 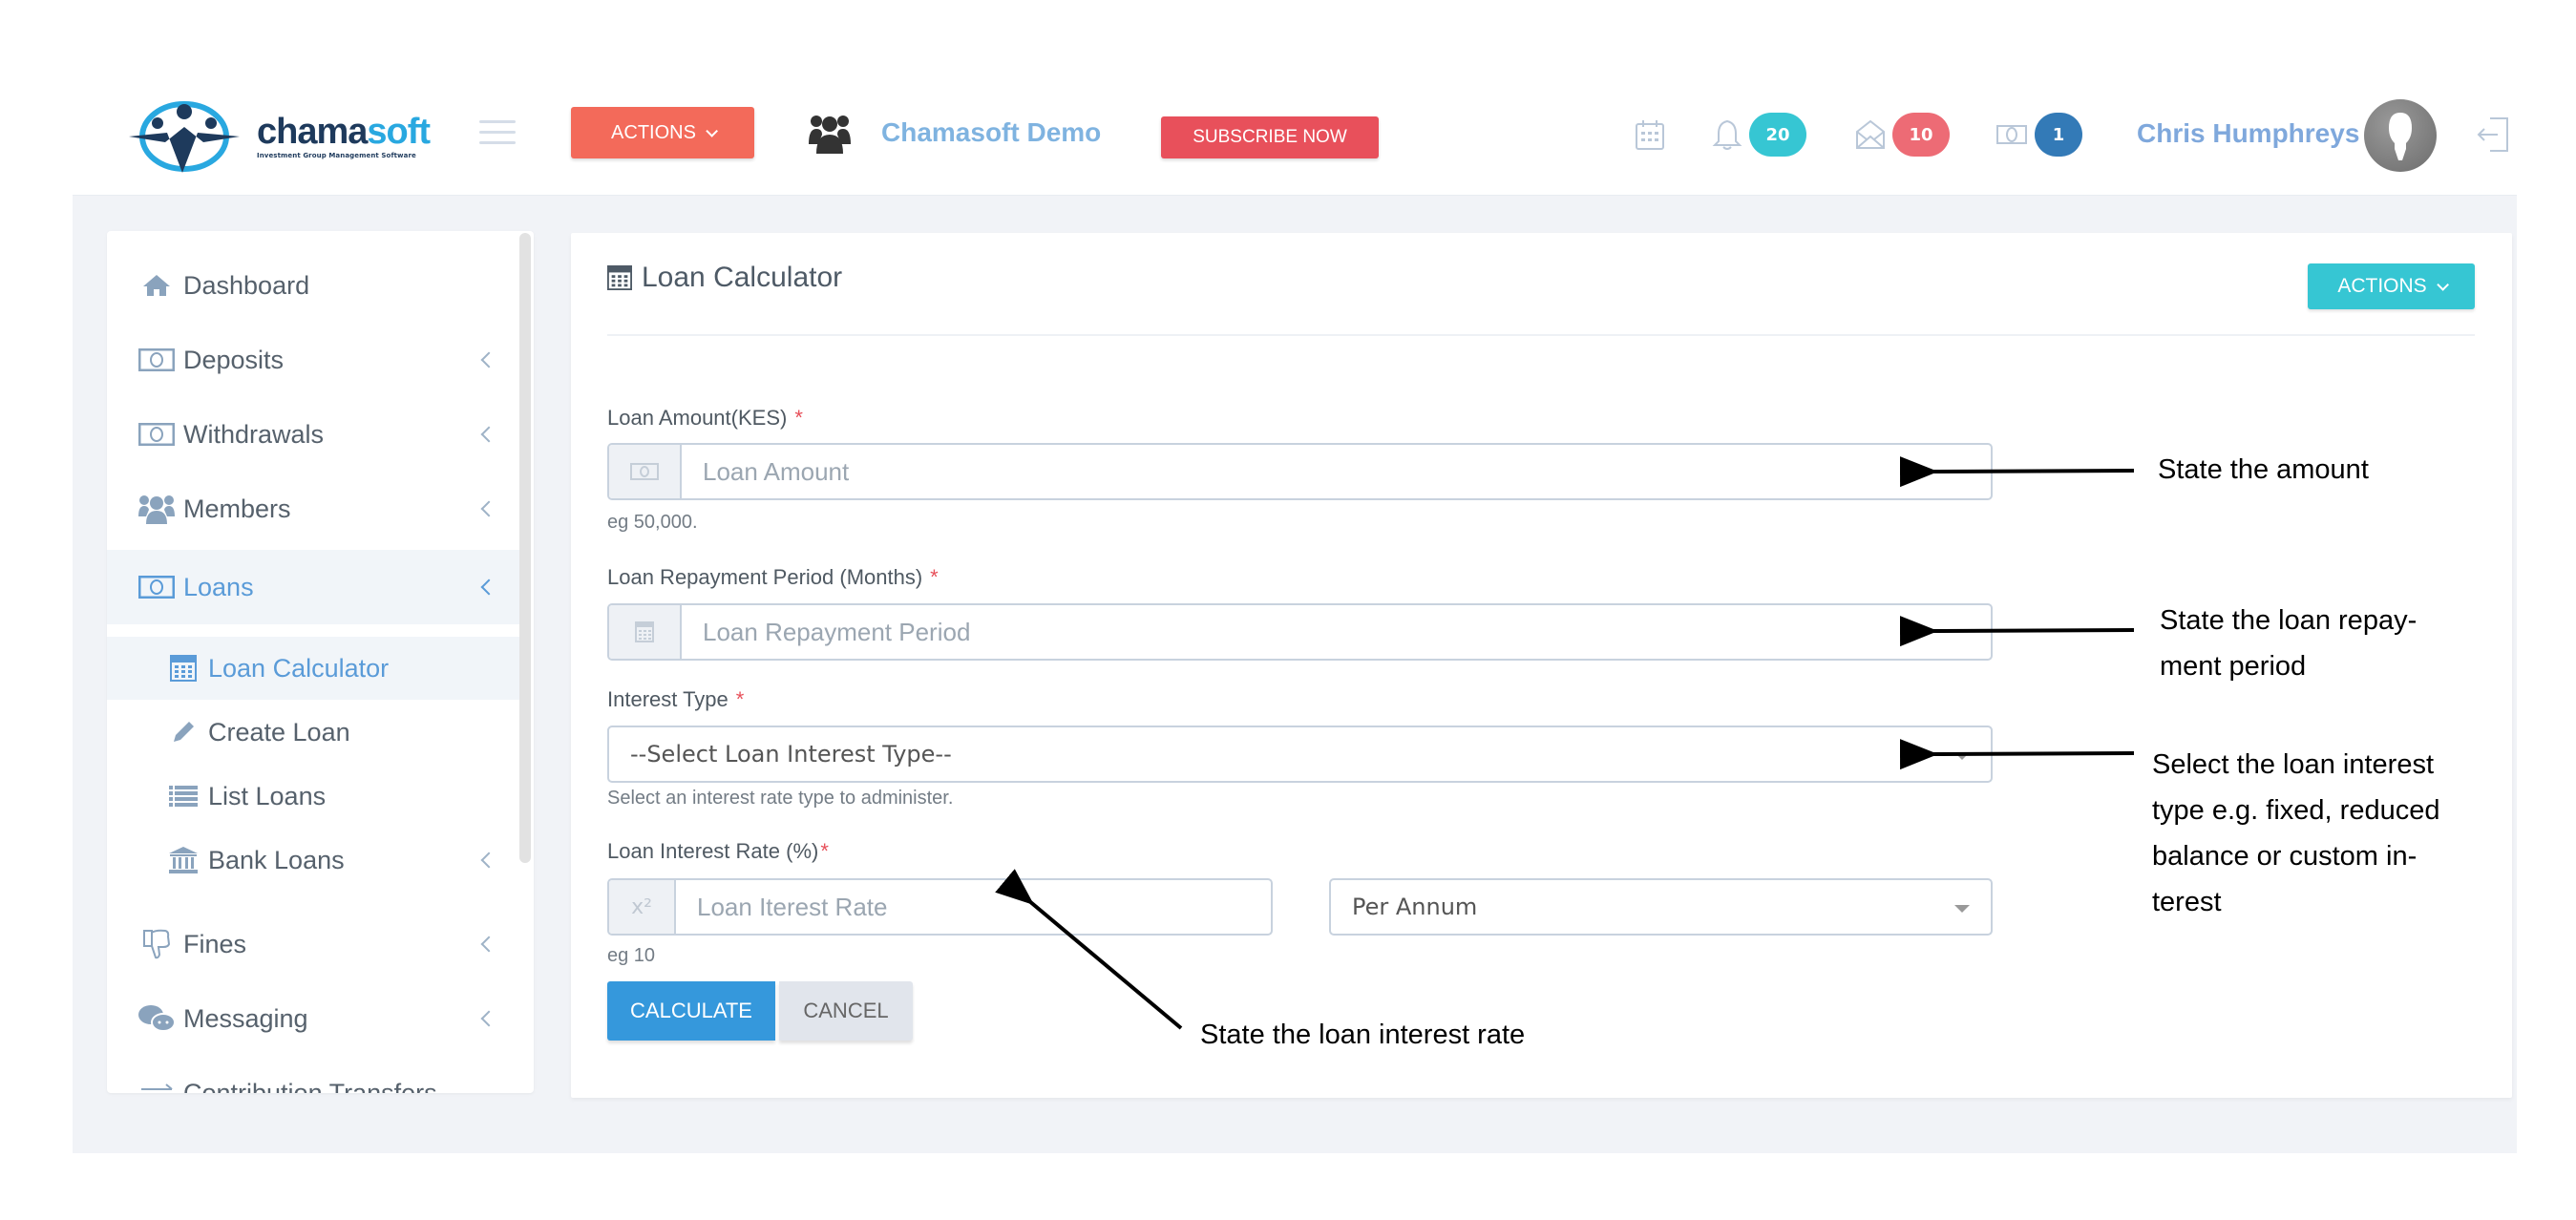 I want to click on user-name: Chris Humphreys, so click(x=2248, y=133).